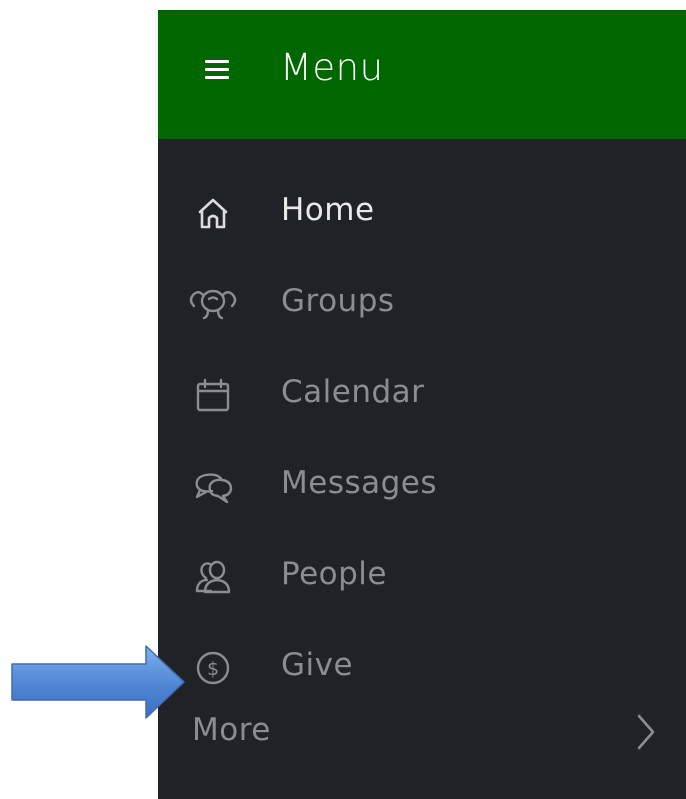  What do you see at coordinates (422, 304) in the screenshot?
I see `nav-item-groups: Groups` at bounding box center [422, 304].